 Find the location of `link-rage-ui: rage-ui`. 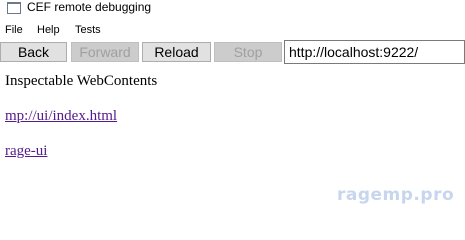

link-rage-ui: rage-ui is located at coordinates (26, 151).